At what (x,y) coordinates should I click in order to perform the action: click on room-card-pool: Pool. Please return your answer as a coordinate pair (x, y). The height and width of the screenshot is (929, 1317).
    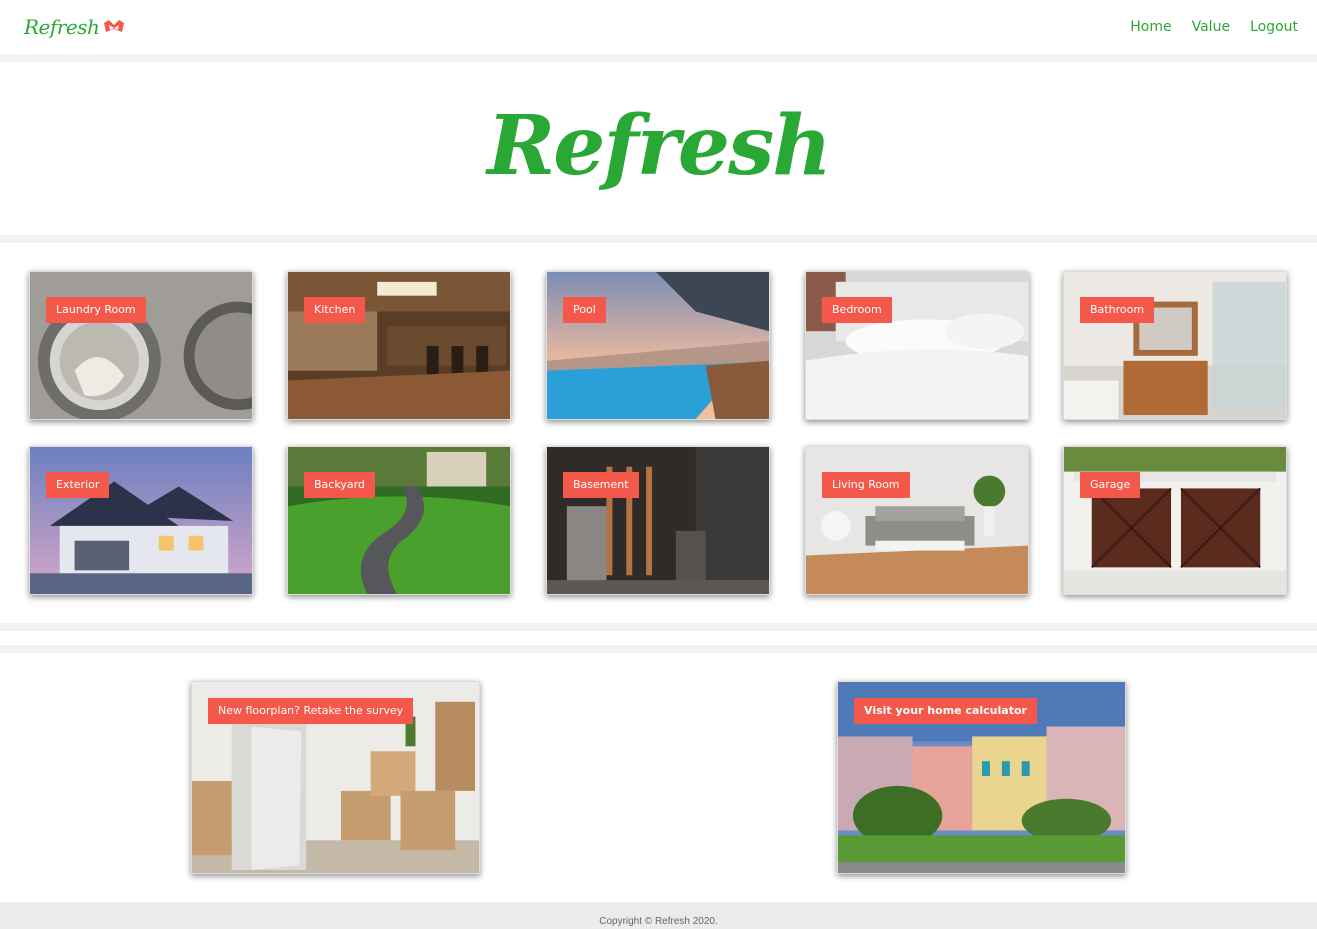
    Looking at the image, I should click on (658, 345).